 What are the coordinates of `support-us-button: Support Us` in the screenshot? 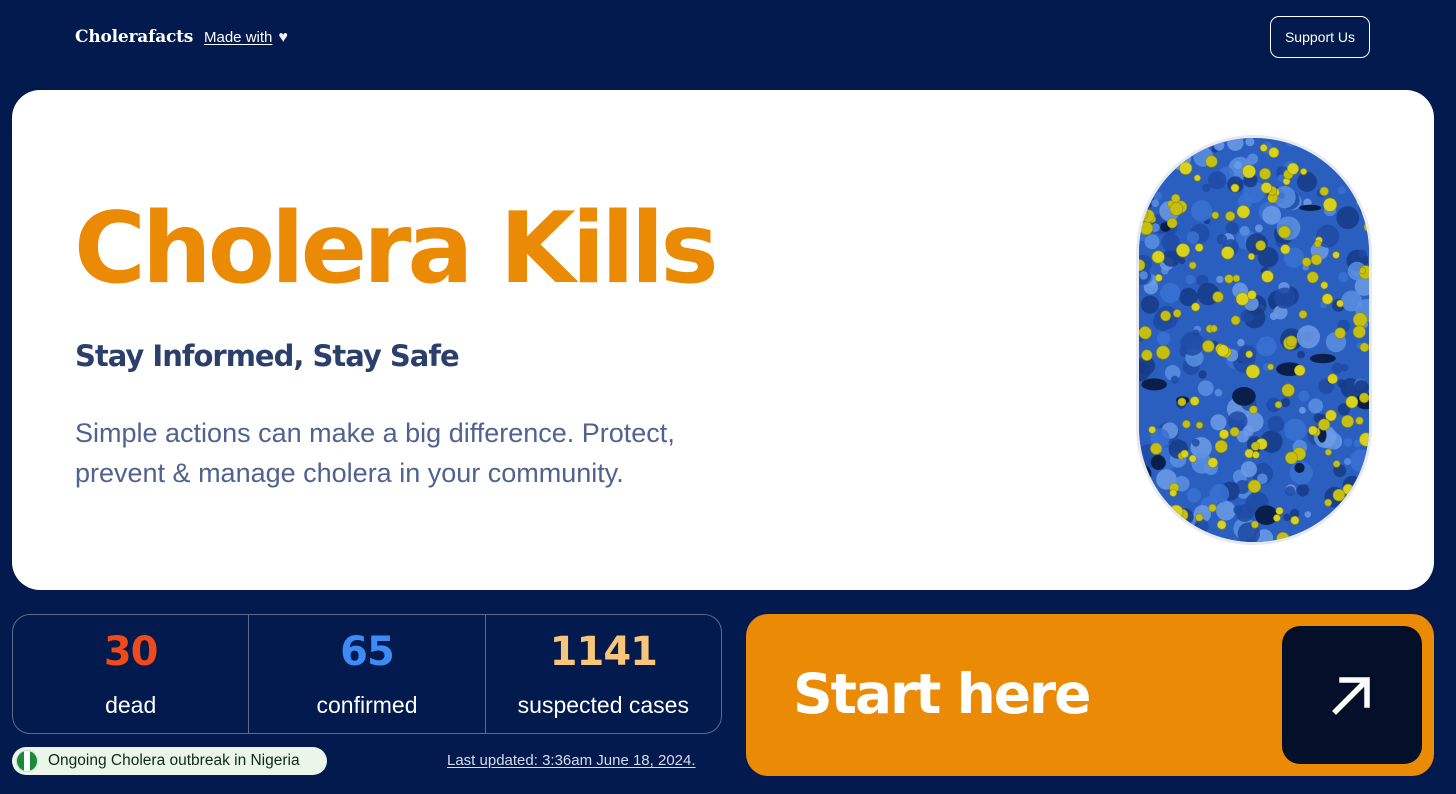 It's located at (1320, 37).